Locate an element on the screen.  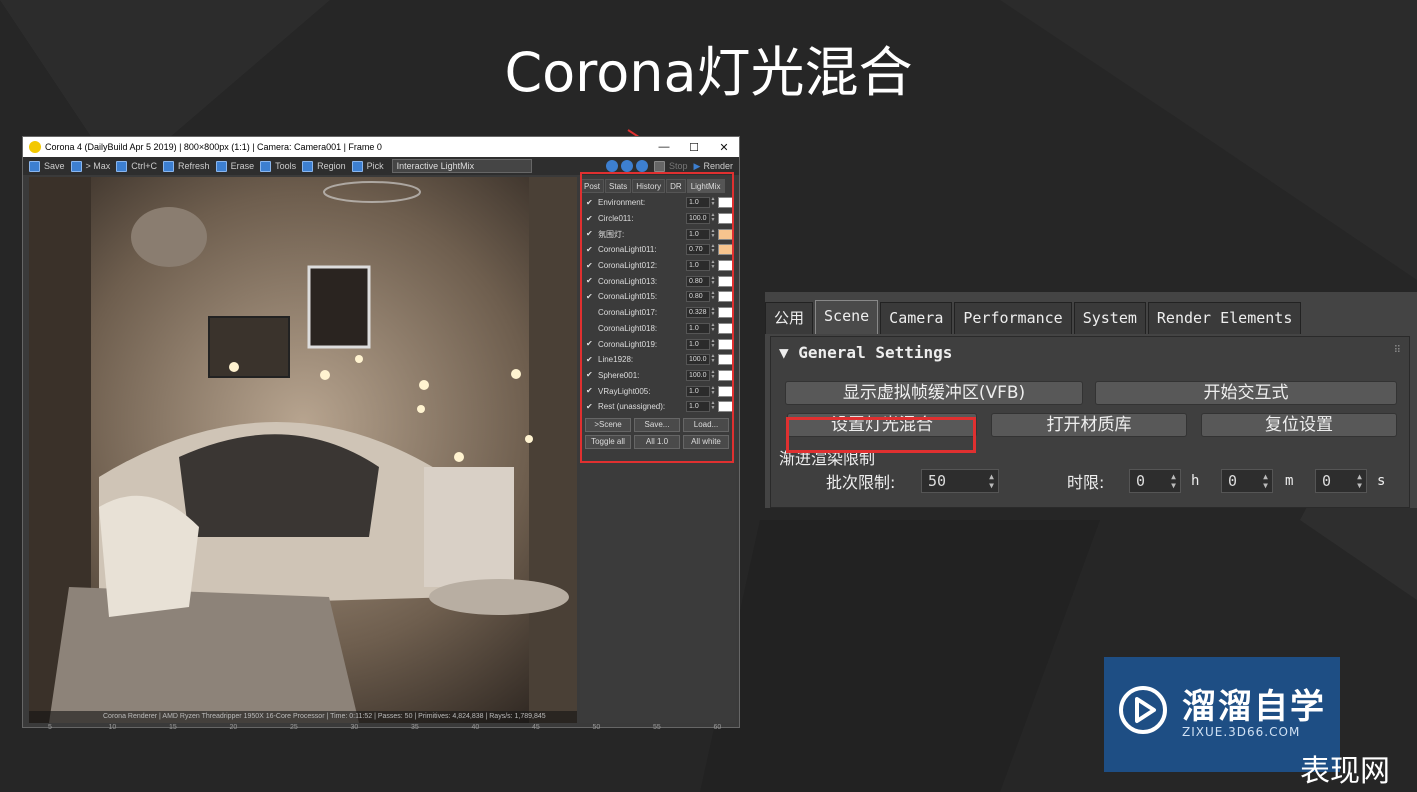
ruler-tick-label: 45 is located at coordinates (536, 727).